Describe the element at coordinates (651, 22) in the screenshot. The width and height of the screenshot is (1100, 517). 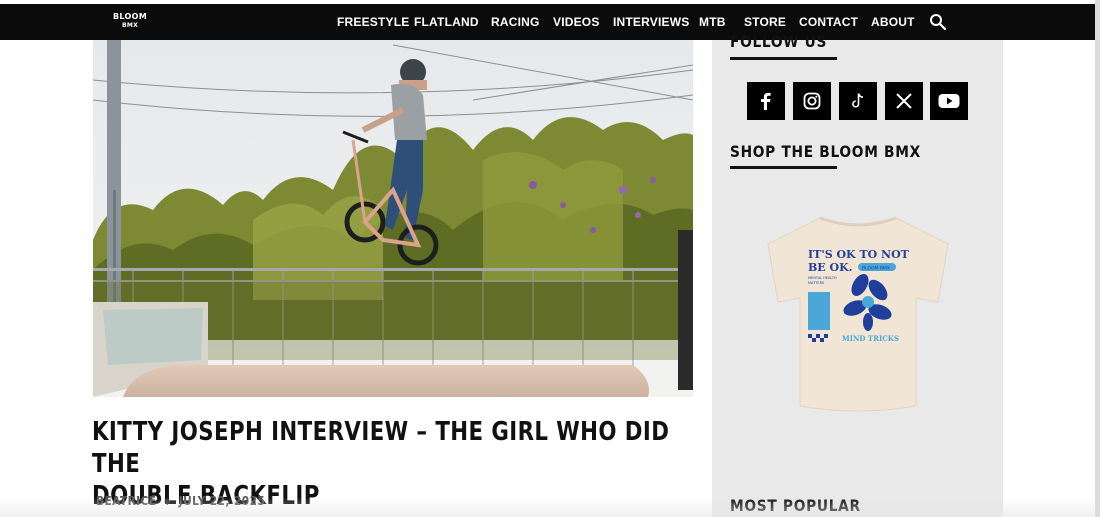
I see `nav-interviews: INTERVIEWS` at that location.